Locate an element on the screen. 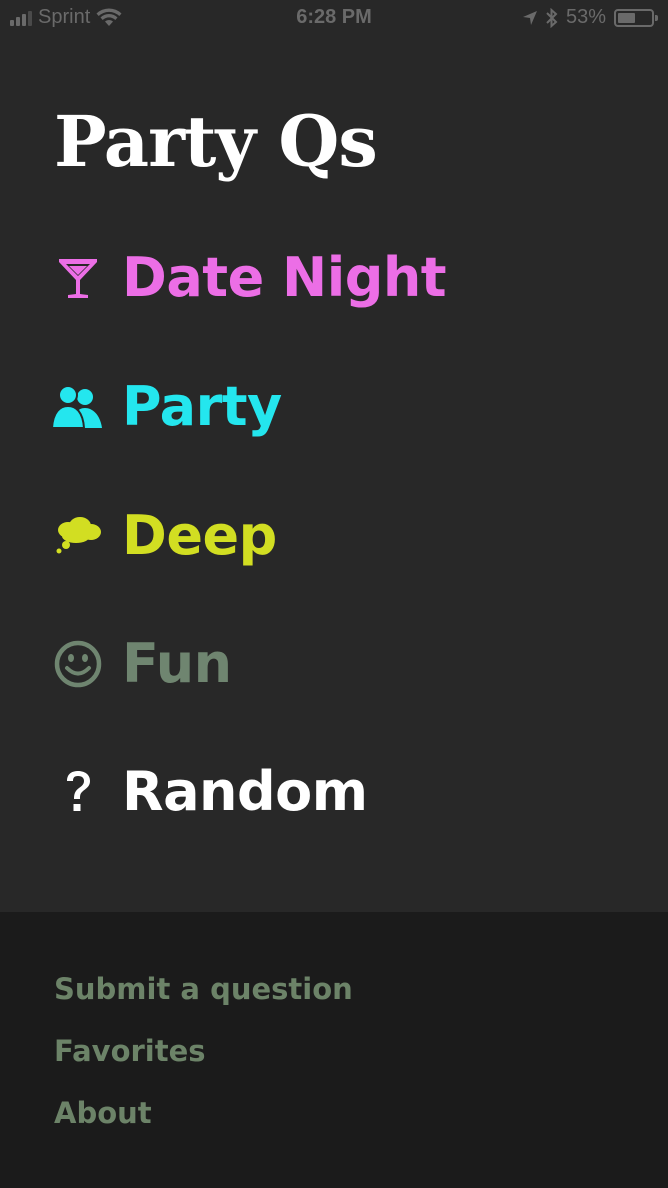 The width and height of the screenshot is (668, 1188). menu-item-fun: Fun is located at coordinates (142, 664).